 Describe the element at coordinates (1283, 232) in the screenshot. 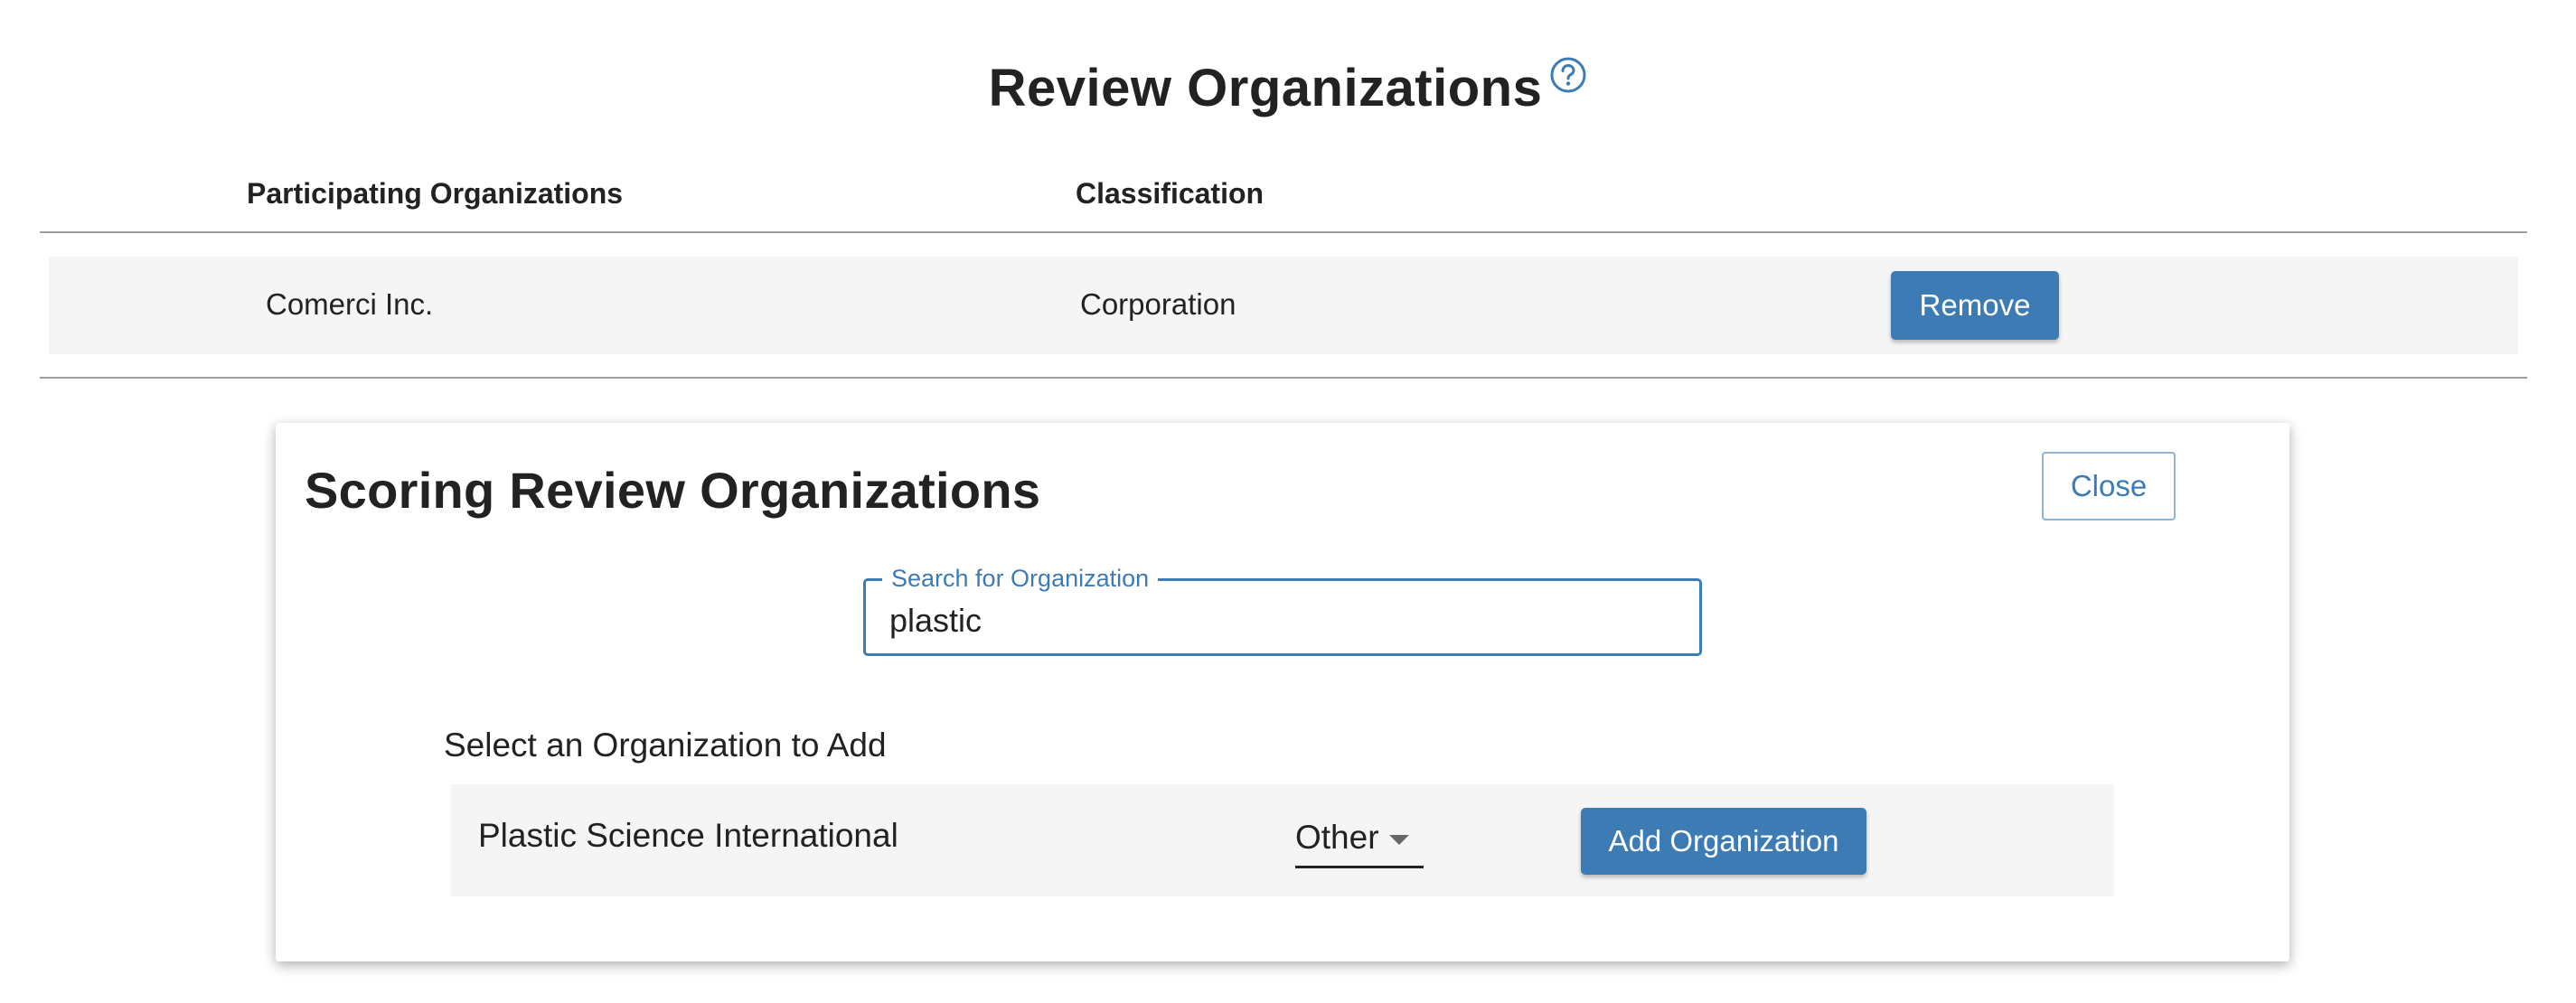

I see `table-header-divider` at that location.